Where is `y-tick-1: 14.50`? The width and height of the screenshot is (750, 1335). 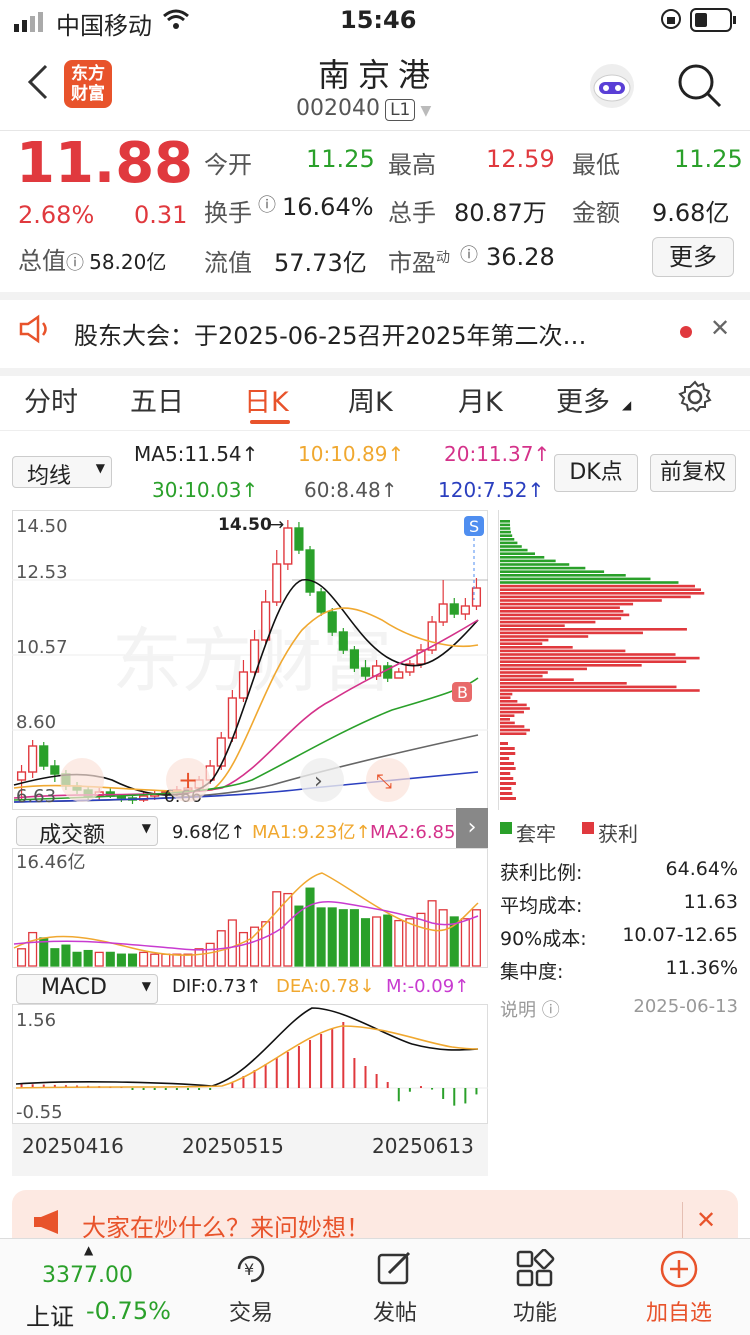 y-tick-1: 14.50 is located at coordinates (42, 526).